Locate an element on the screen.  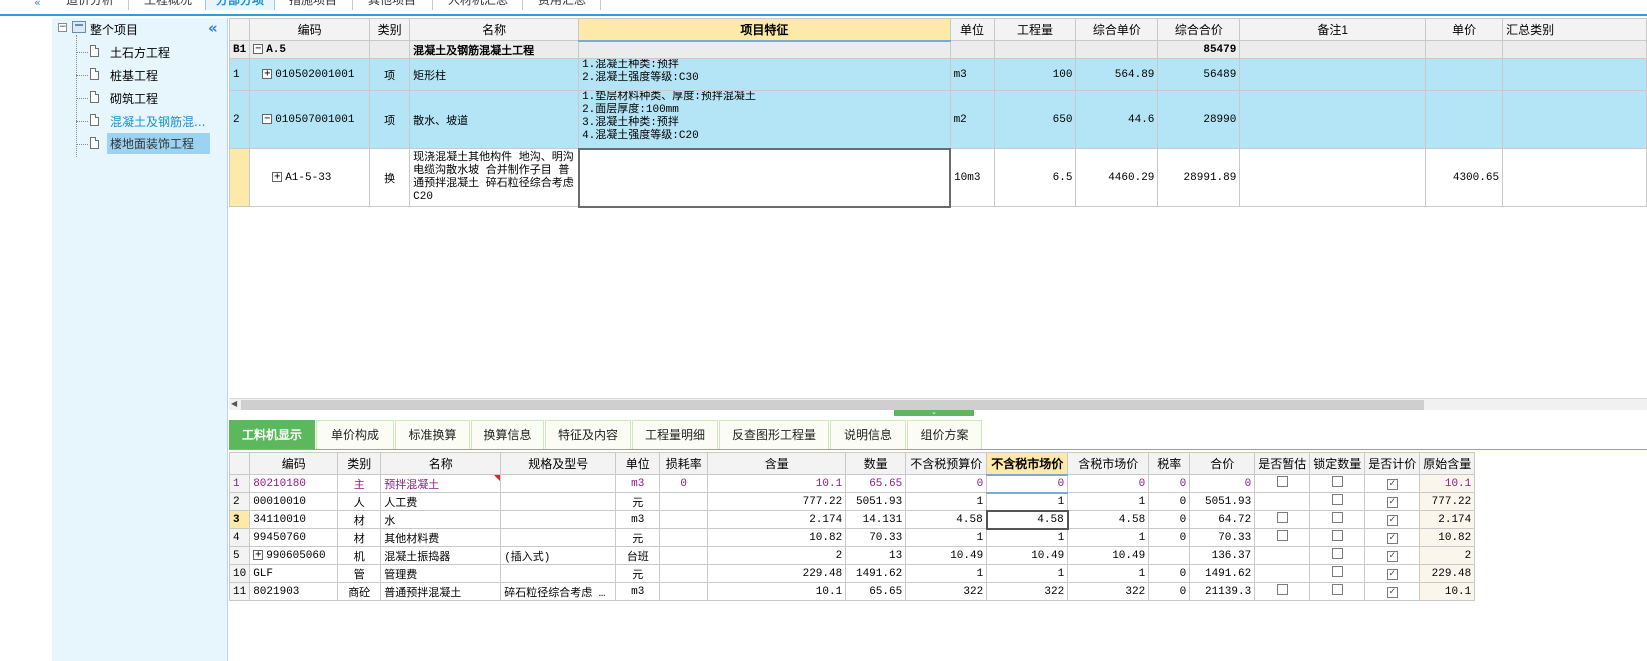
original-content-cell: 2 is located at coordinates (1447, 555).